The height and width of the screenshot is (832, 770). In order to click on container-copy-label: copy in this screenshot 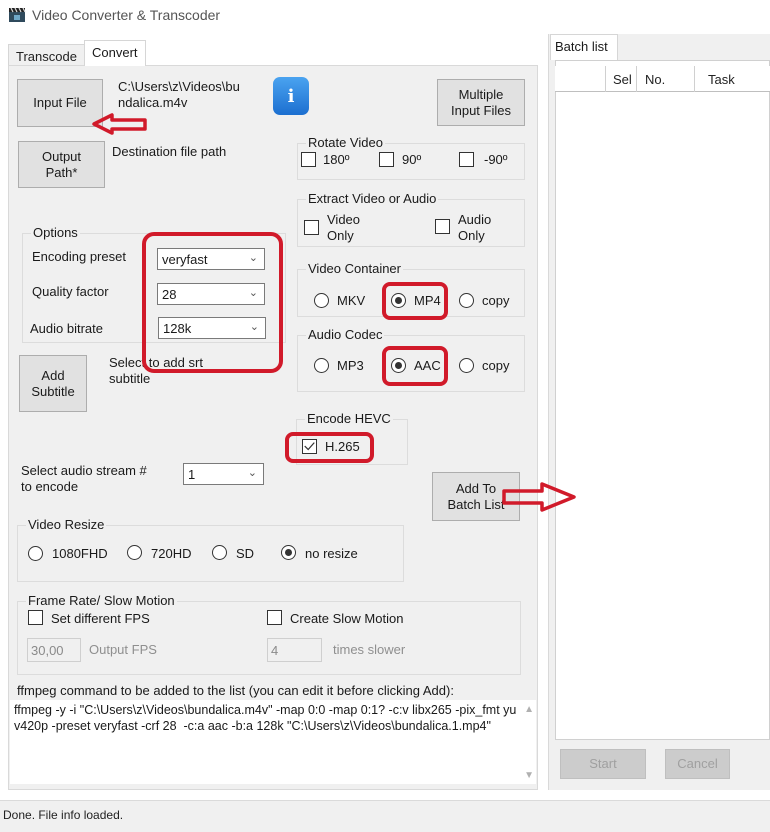, I will do `click(496, 300)`.